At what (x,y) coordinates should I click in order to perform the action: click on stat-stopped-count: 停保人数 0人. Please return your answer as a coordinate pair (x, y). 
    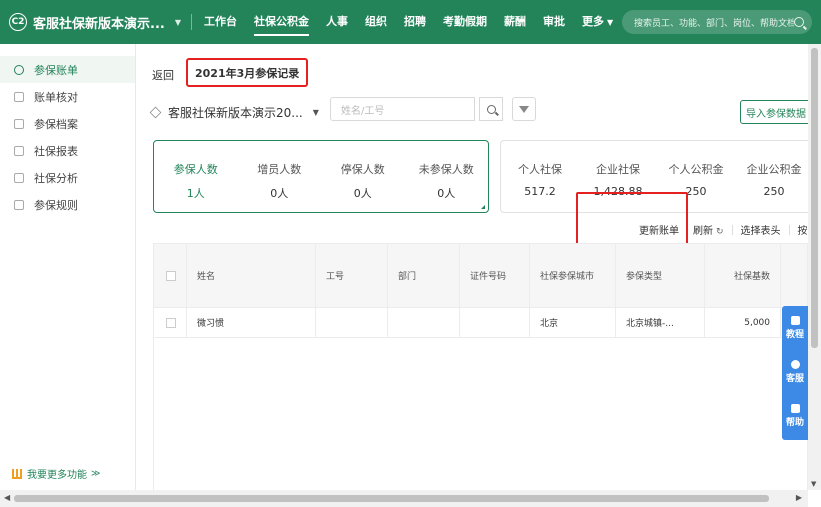
    Looking at the image, I should click on (363, 176).